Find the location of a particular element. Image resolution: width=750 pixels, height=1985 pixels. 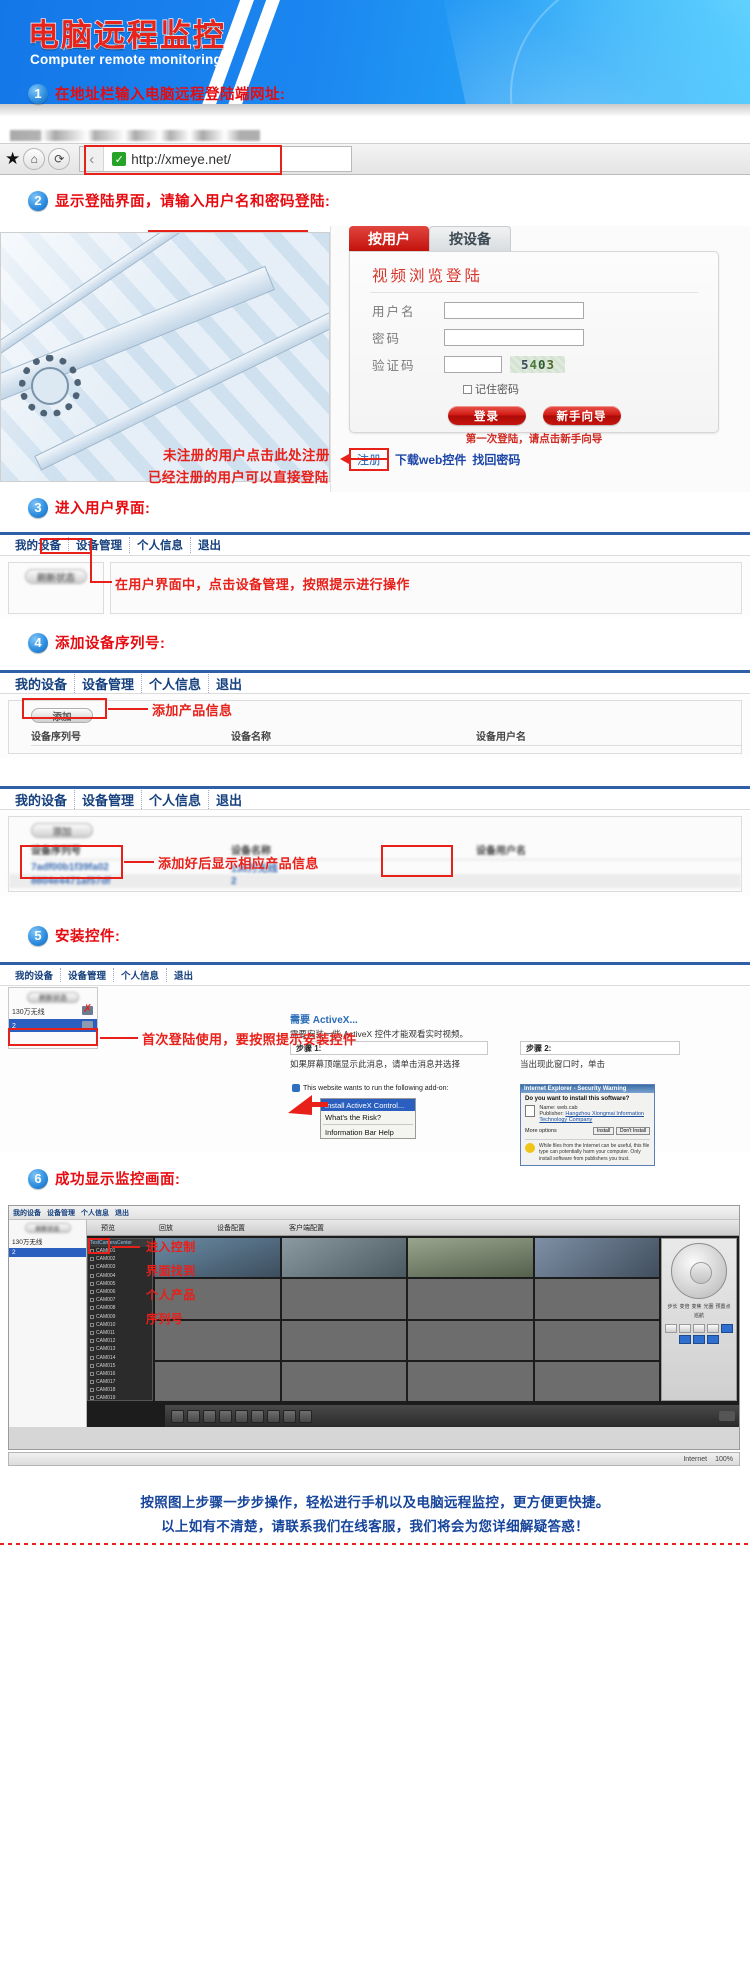

menu-item-information-bar-help: Information Bar Help is located at coordinates (368, 1132).